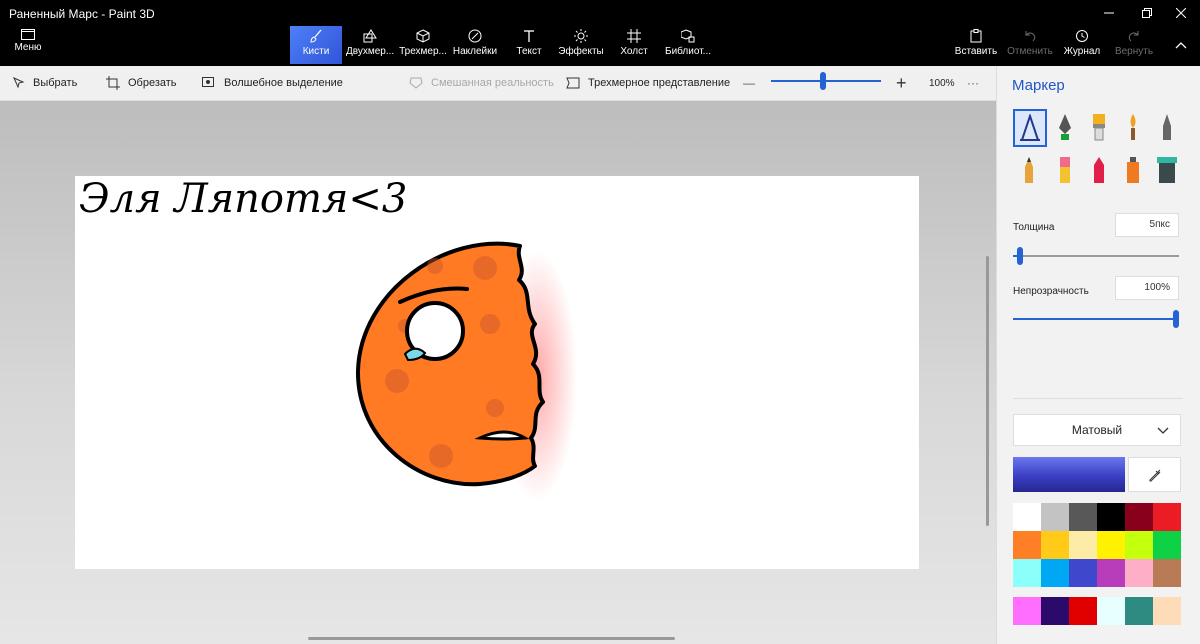 The height and width of the screenshot is (644, 1200). Describe the element at coordinates (1030, 45) in the screenshot. I see `undo-button: Отменить` at that location.